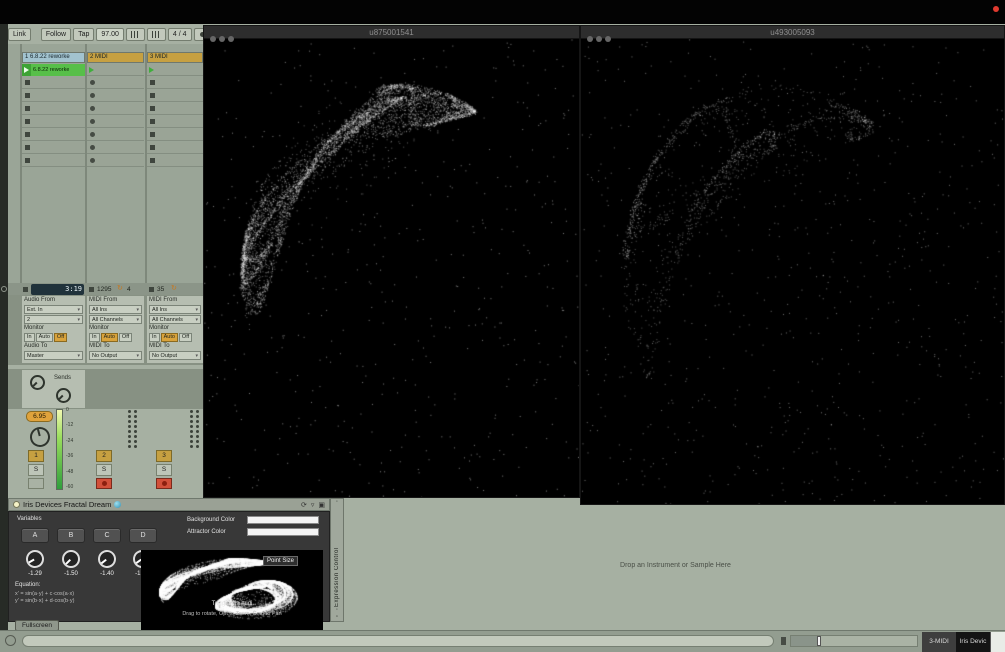 The width and height of the screenshot is (1005, 652). What do you see at coordinates (37, 382) in the screenshot?
I see `send-a-knob` at bounding box center [37, 382].